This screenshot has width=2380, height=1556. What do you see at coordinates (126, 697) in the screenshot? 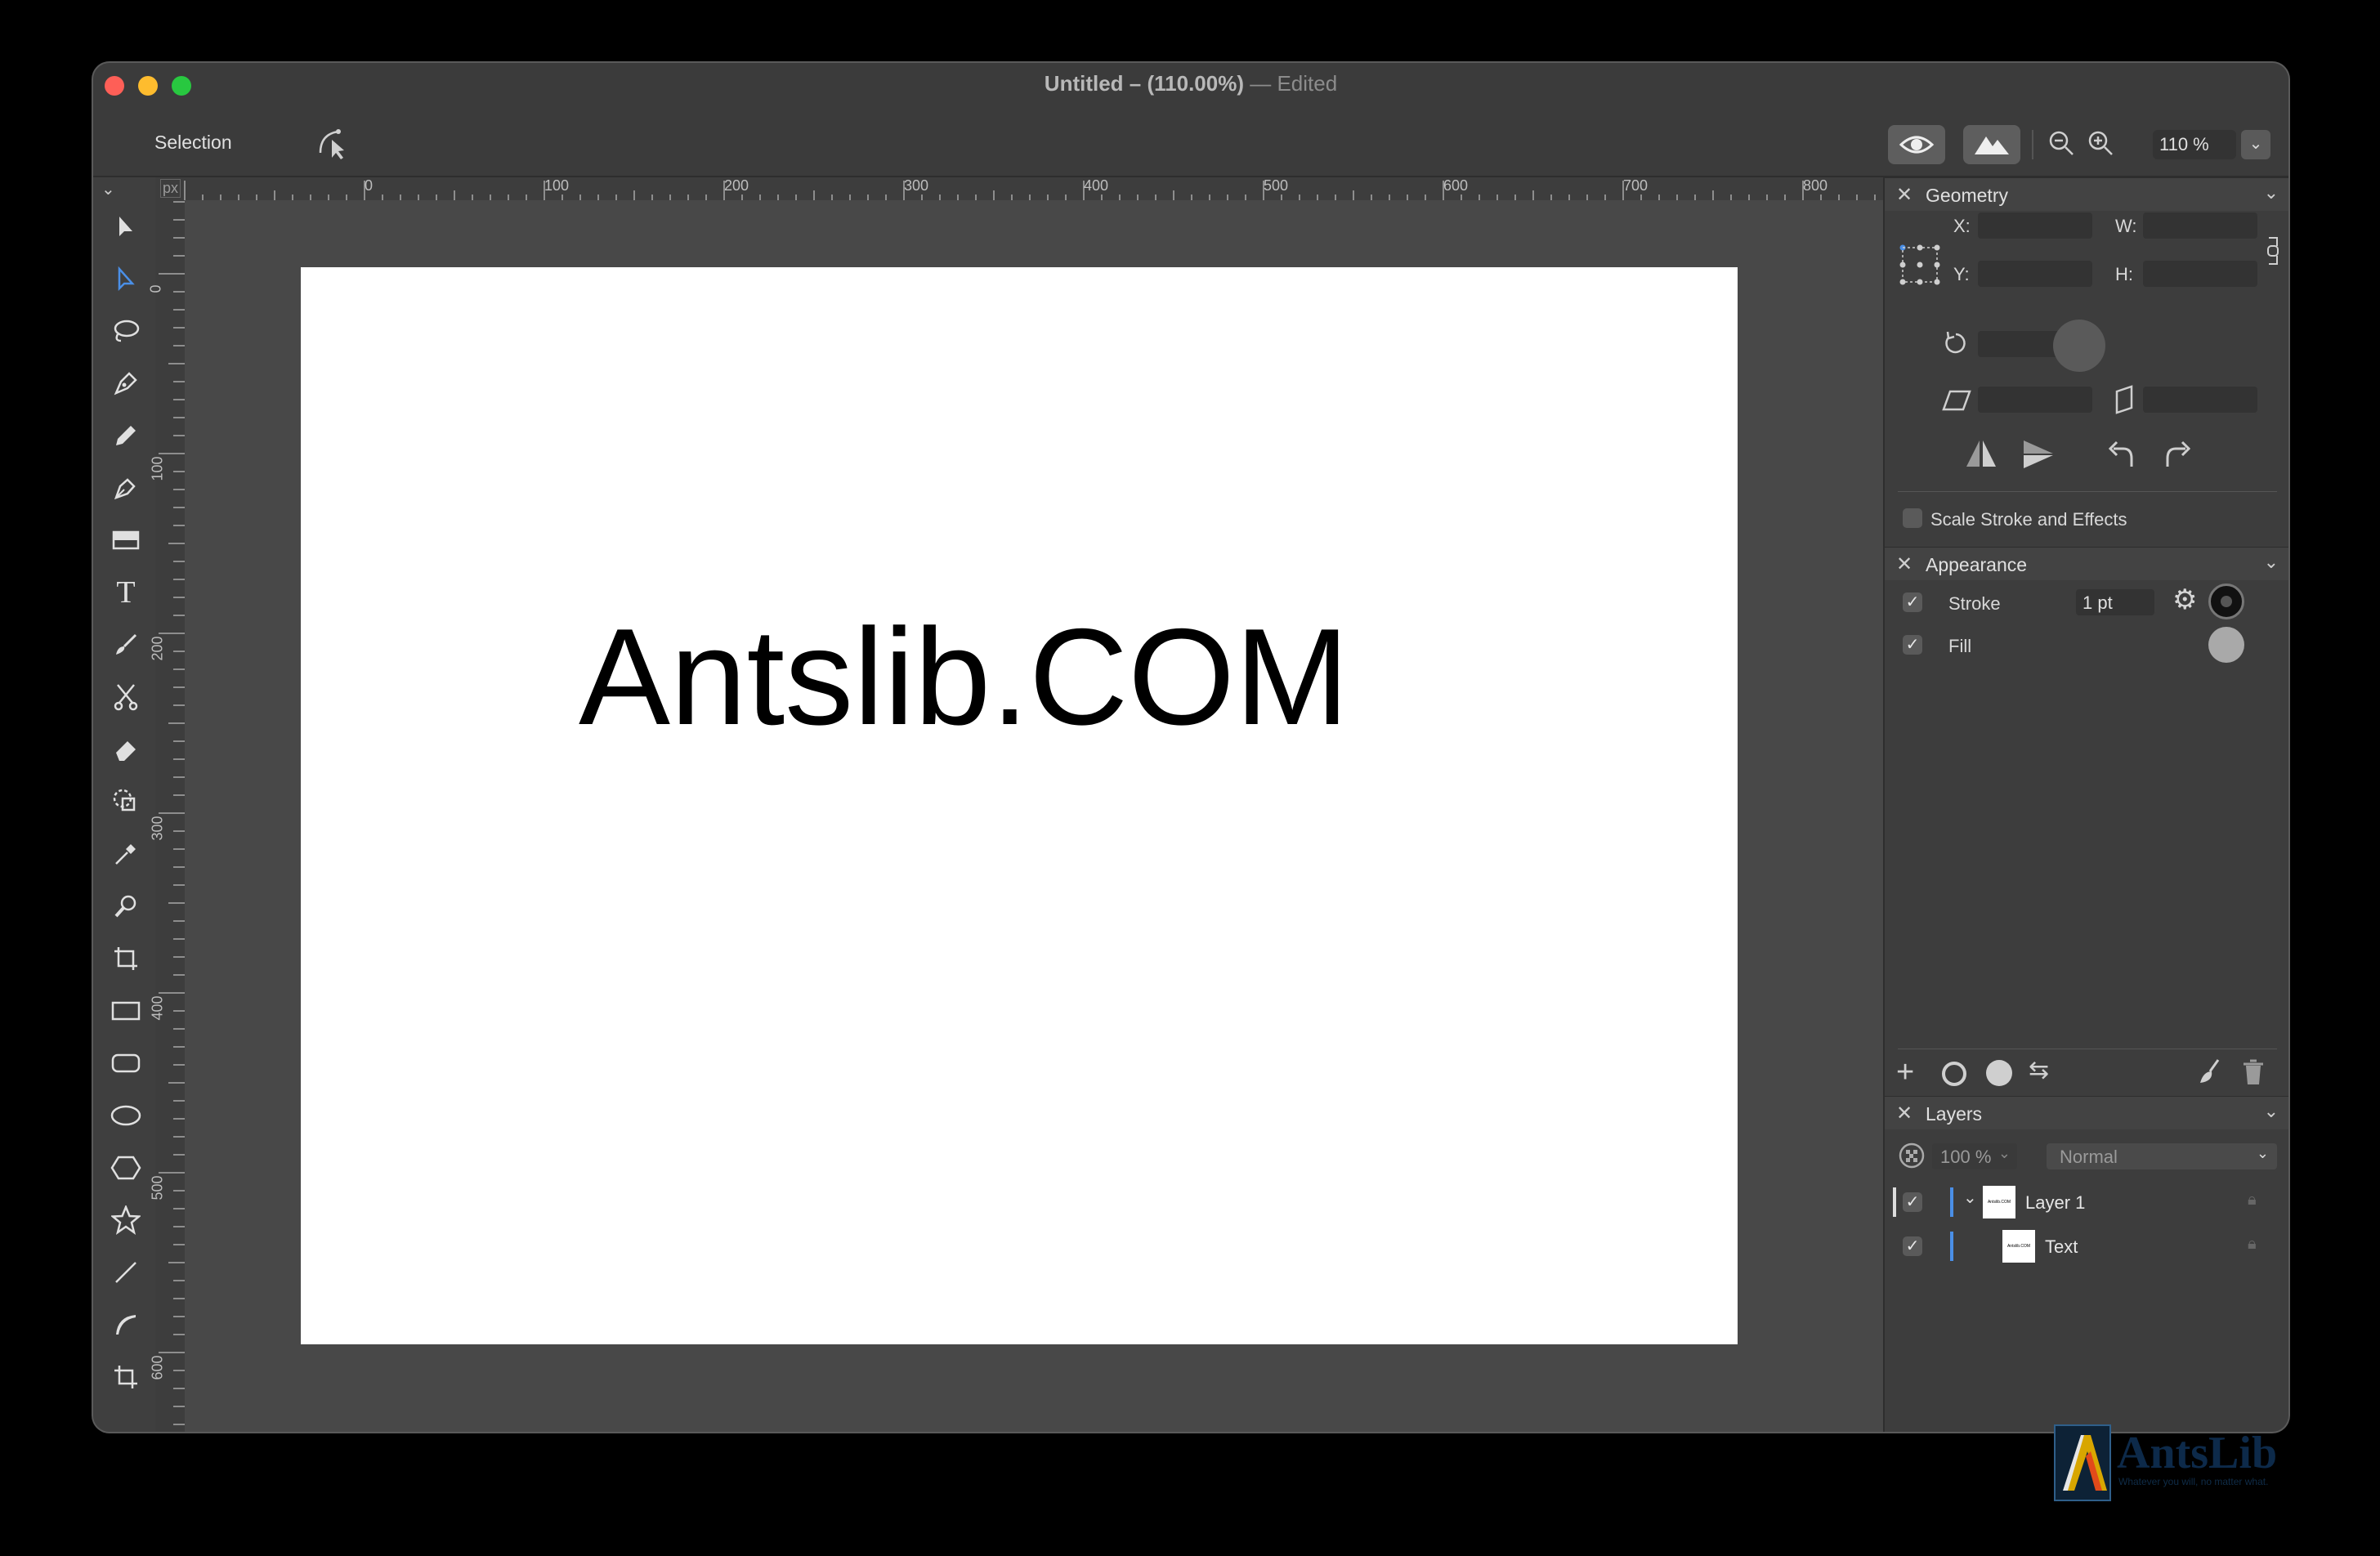
I see `scissors-tool-icon` at bounding box center [126, 697].